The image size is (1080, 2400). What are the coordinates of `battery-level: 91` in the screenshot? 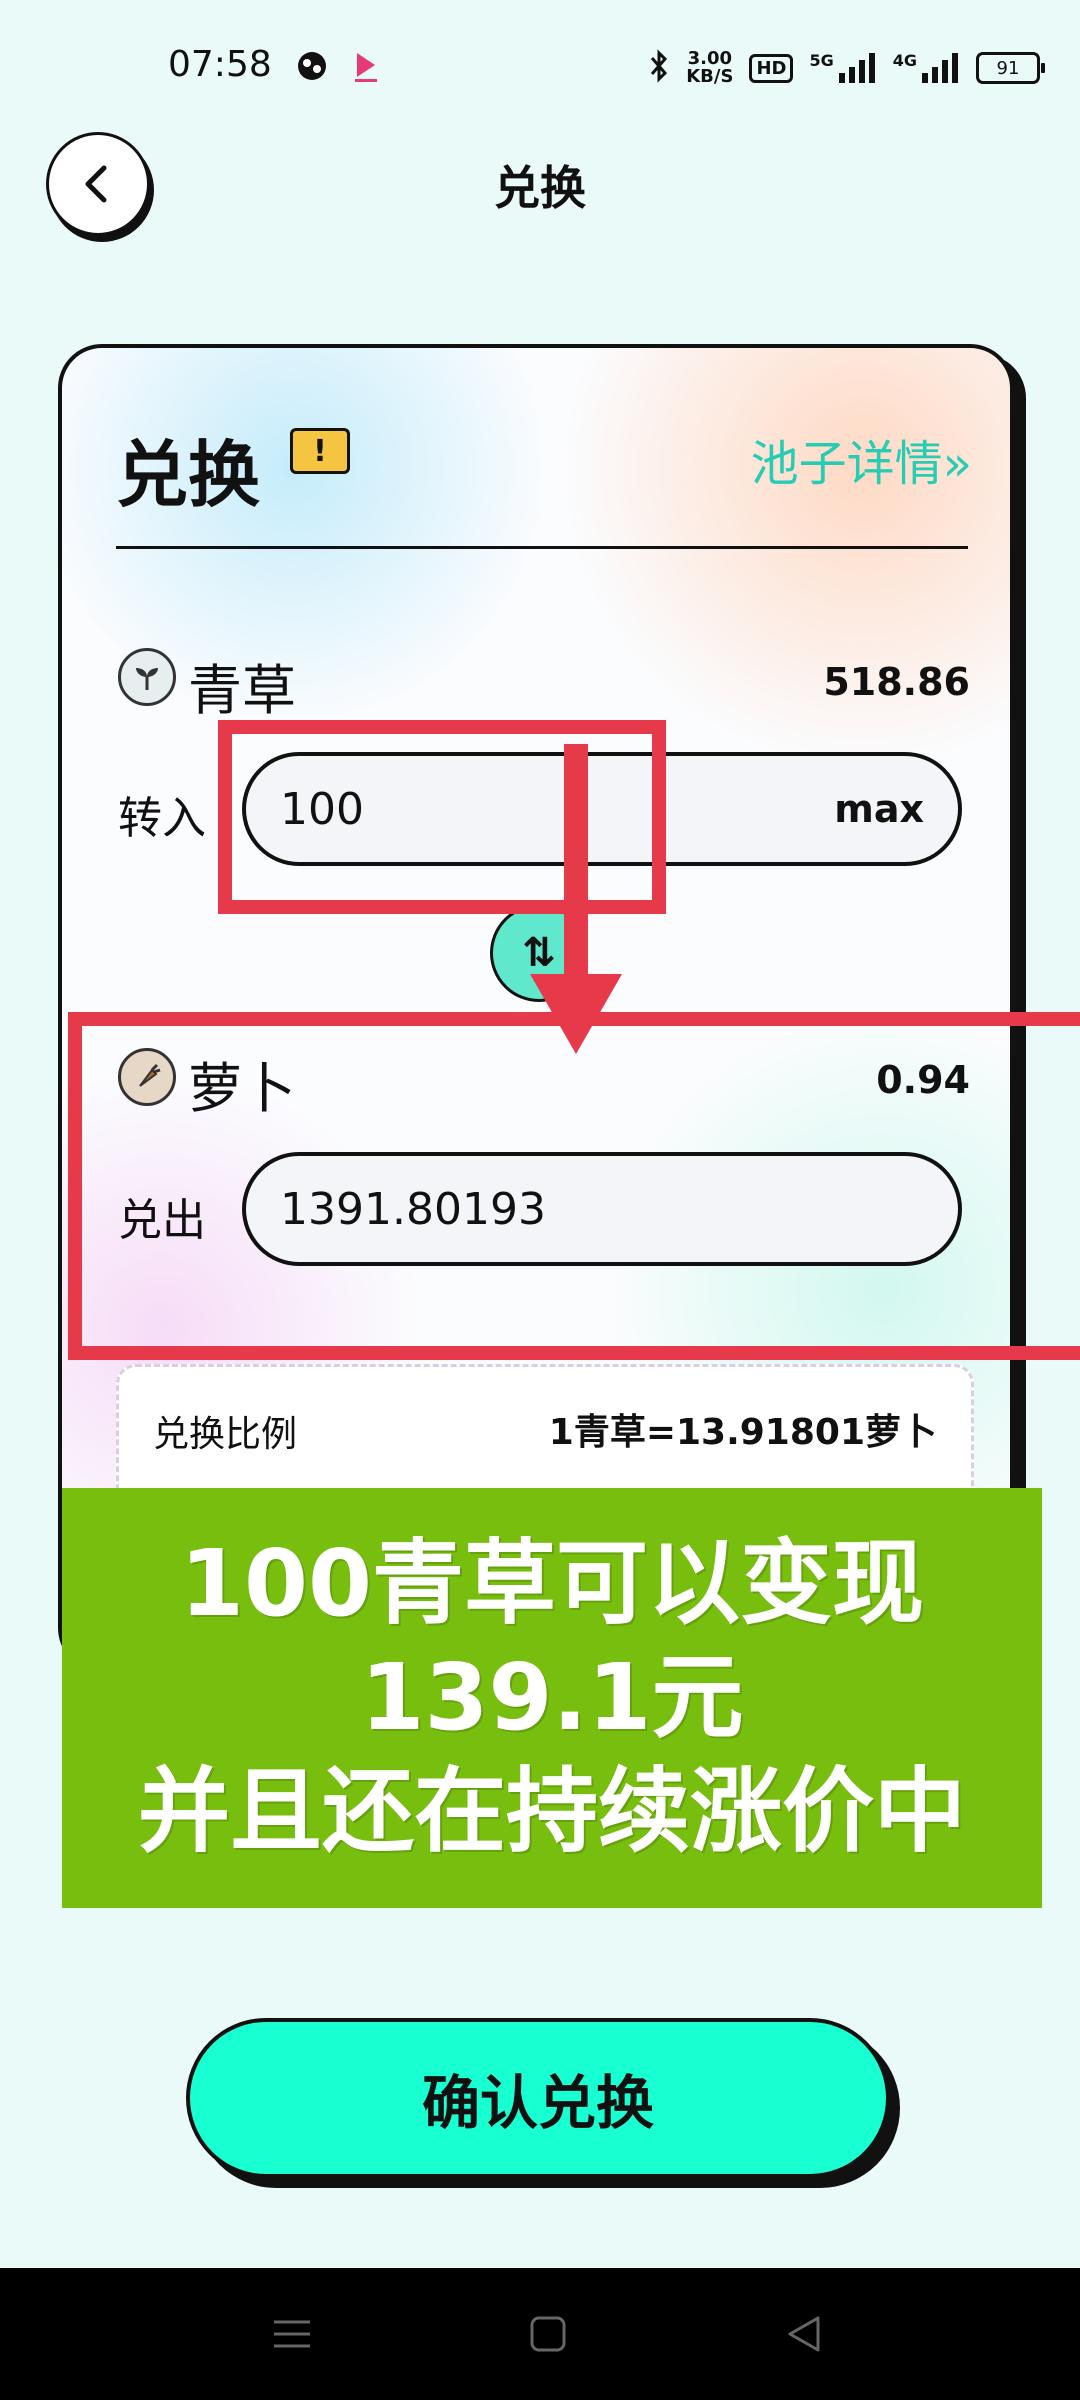 It's located at (1008, 68).